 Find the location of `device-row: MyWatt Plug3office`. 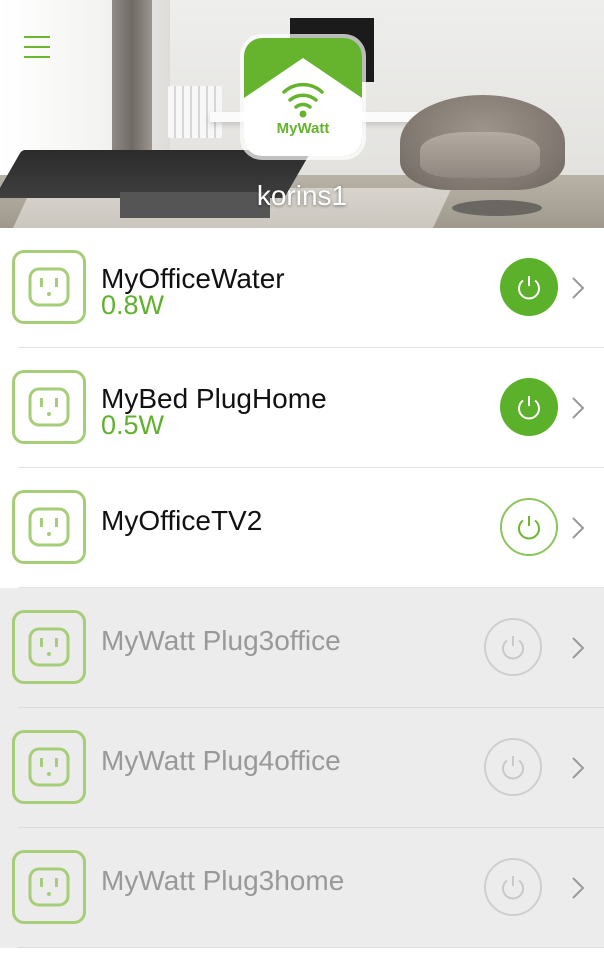

device-row: MyWatt Plug3office is located at coordinates (302, 648).